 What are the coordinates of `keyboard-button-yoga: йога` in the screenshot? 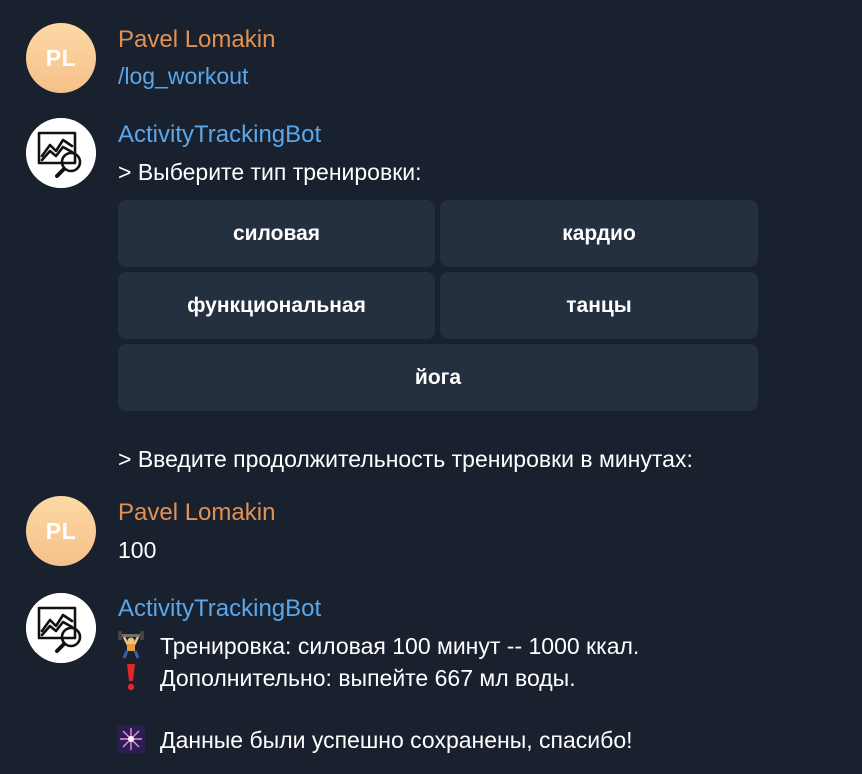 It's located at (438, 377).